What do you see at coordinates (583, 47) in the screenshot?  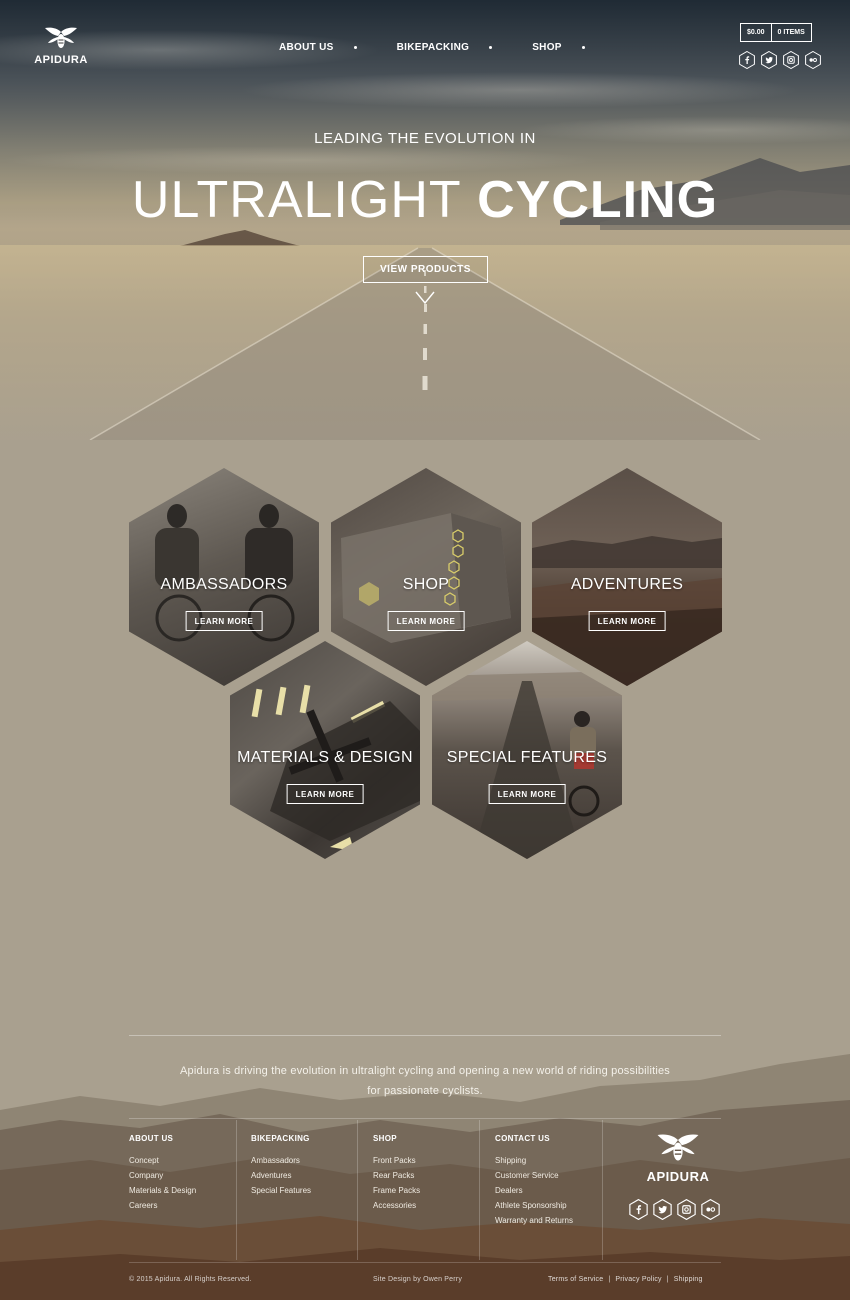 I see `nav-dropdown-dot` at bounding box center [583, 47].